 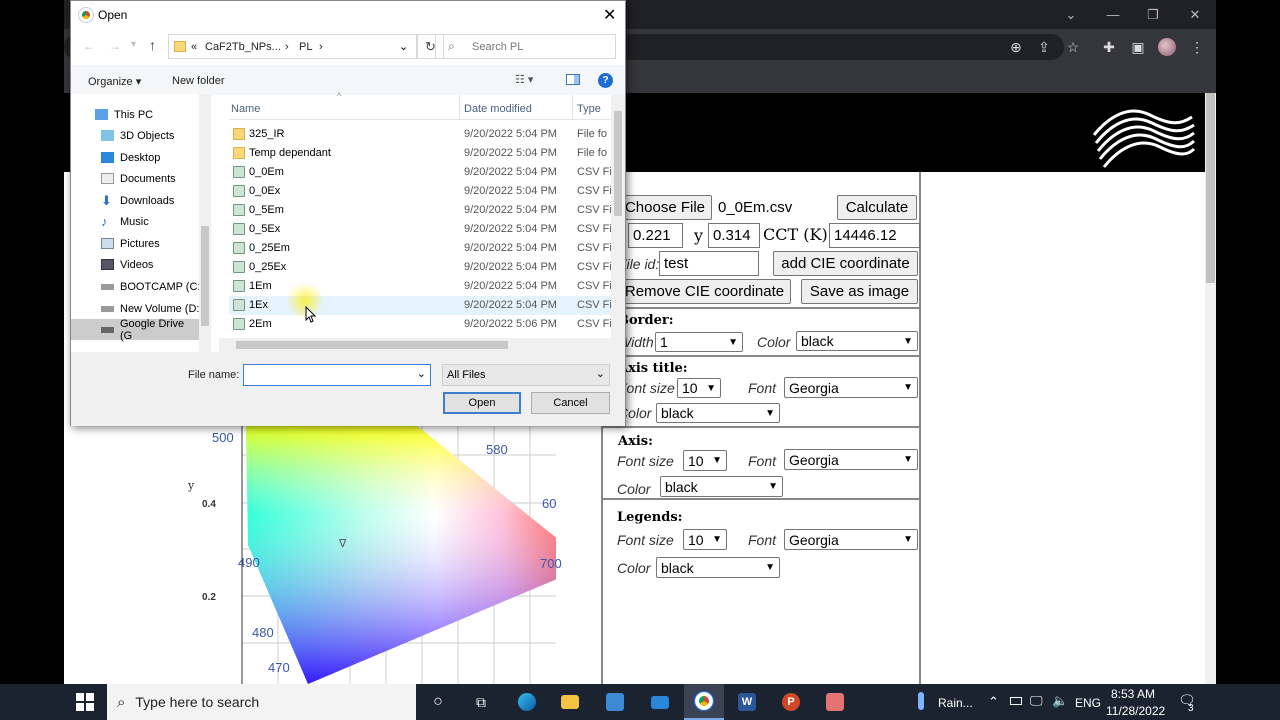 I want to click on legends-font-select: Georgia ▼, so click(x=851, y=539).